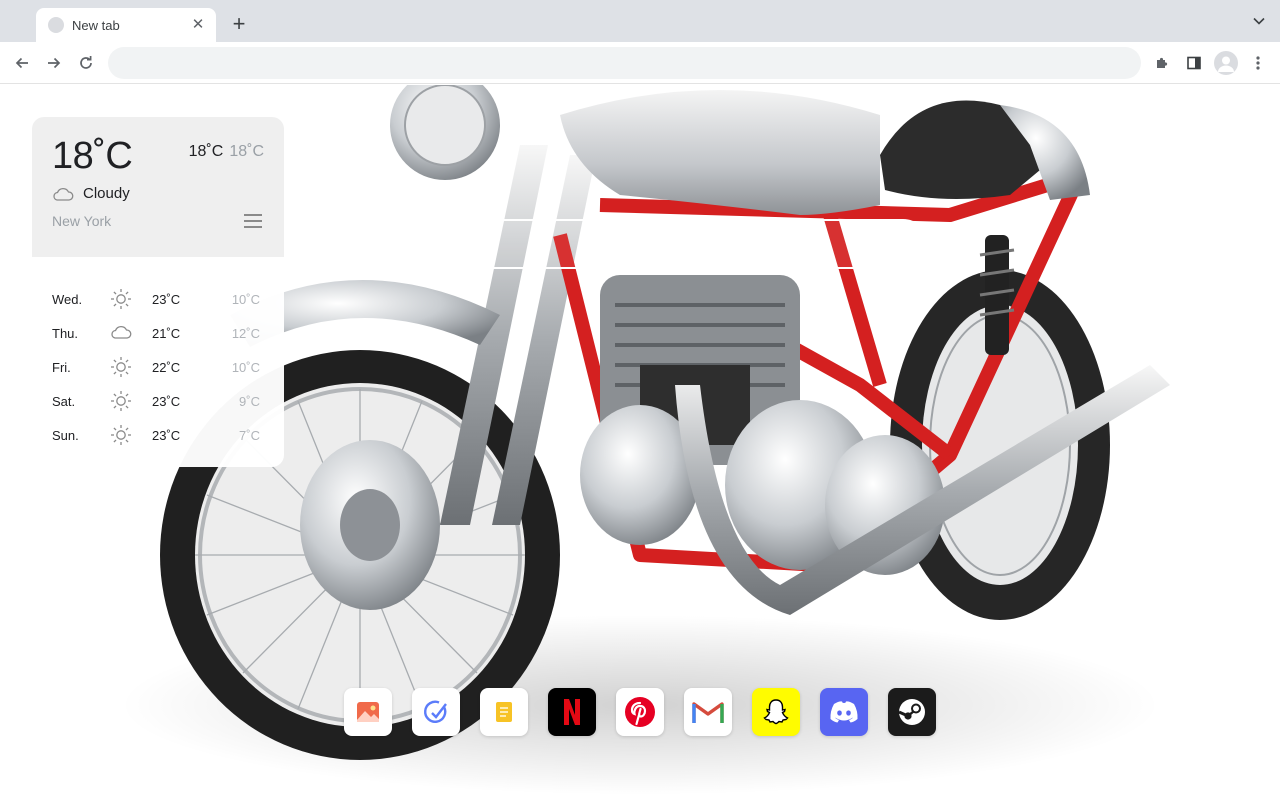  I want to click on current-temperature: 18˚C, so click(92, 156).